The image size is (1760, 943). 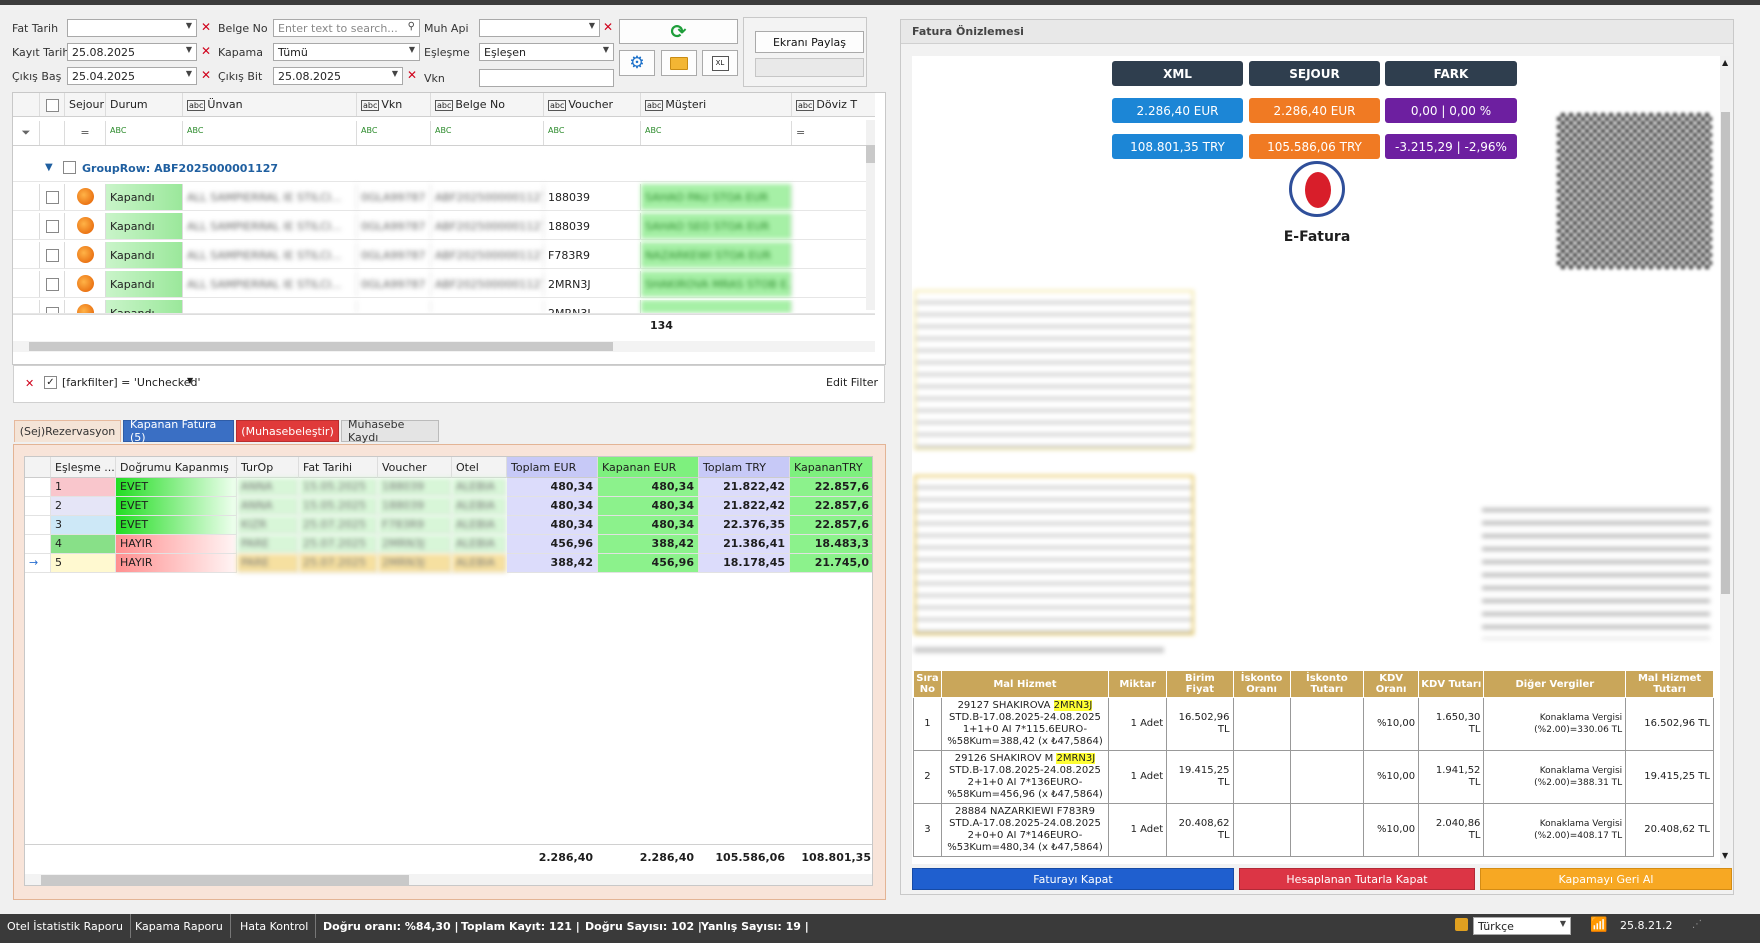 I want to click on share-screen-button: Ekranı Paylaş, so click(x=809, y=42).